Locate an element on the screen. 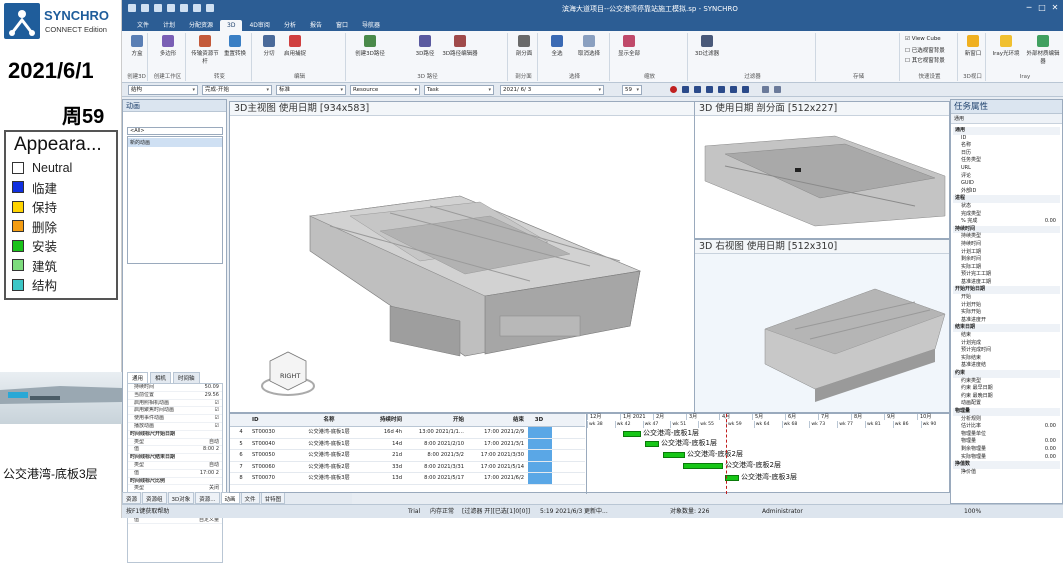  3d-path-button: 3D路径 is located at coordinates (425, 46).